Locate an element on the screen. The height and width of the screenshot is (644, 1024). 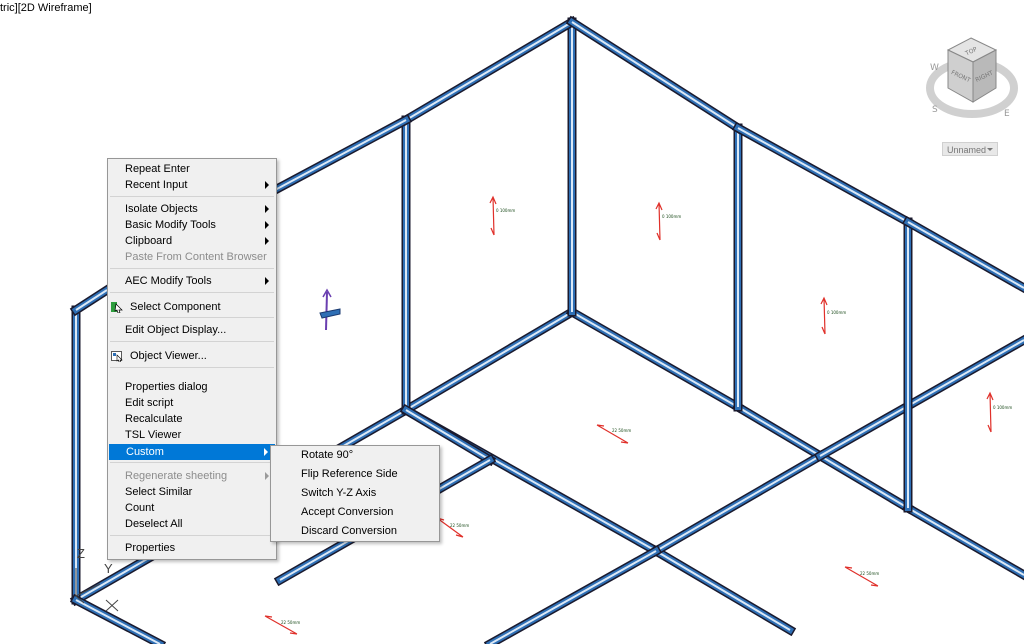
menu-item-discard-conversion: Discard Conversion is located at coordinates (355, 531).